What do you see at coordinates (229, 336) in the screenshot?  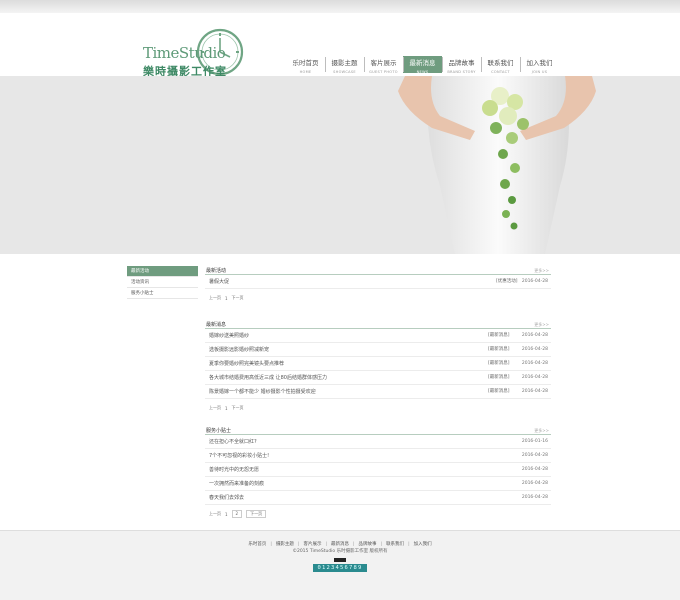 I see `item-title: 婚嫁纱送美照婚纱` at bounding box center [229, 336].